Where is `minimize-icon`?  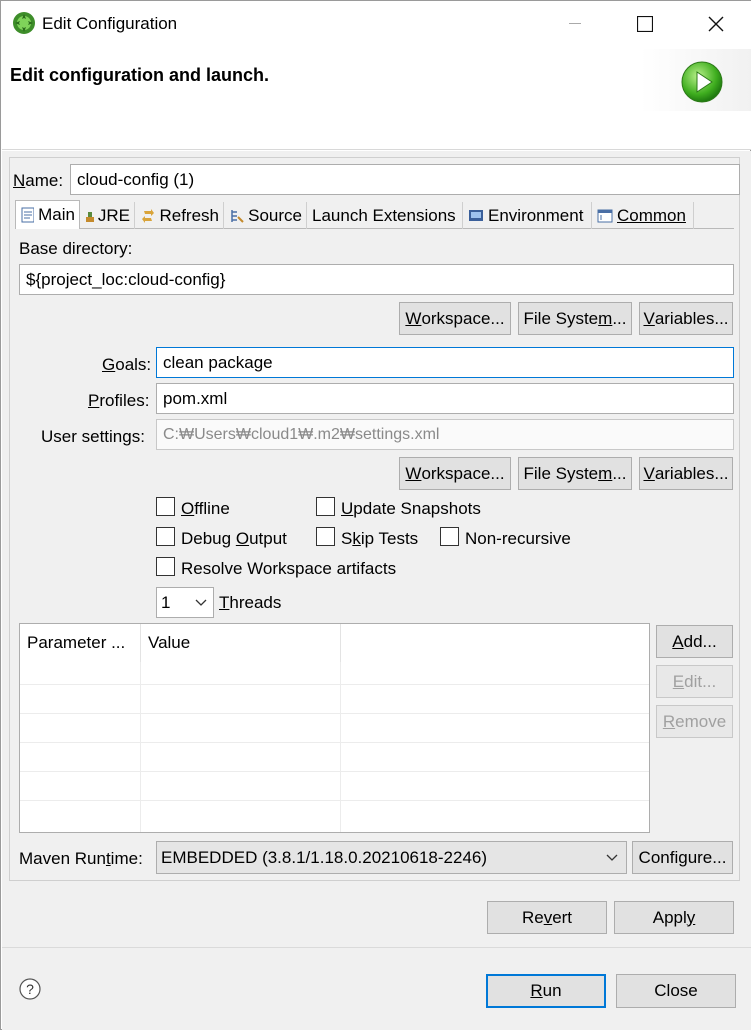 minimize-icon is located at coordinates (575, 23).